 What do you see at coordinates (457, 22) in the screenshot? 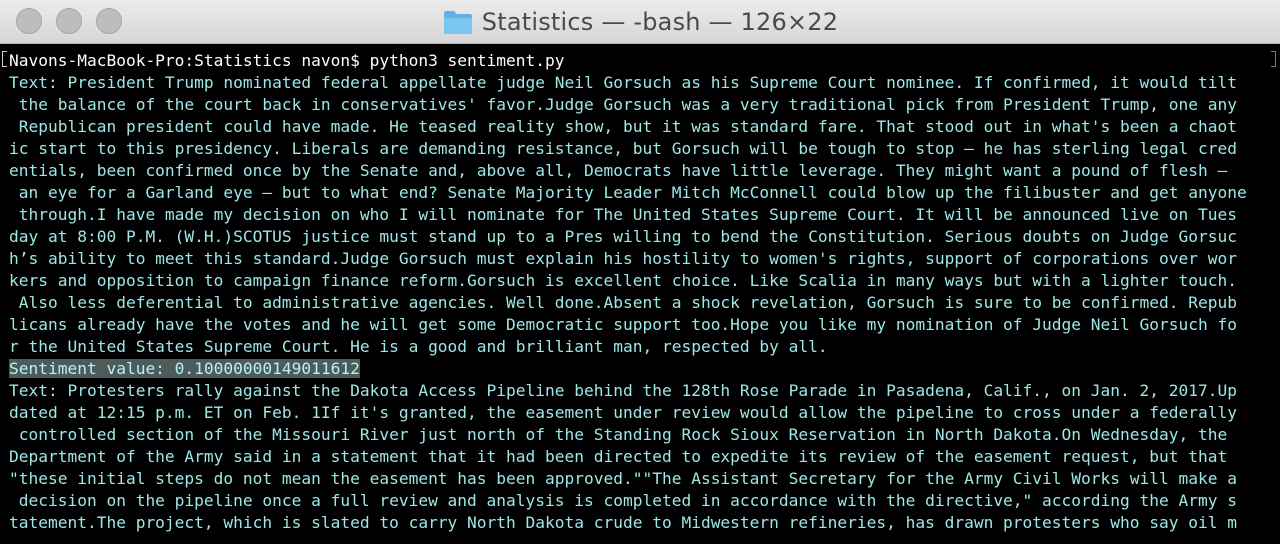
I see `folder-icon` at bounding box center [457, 22].